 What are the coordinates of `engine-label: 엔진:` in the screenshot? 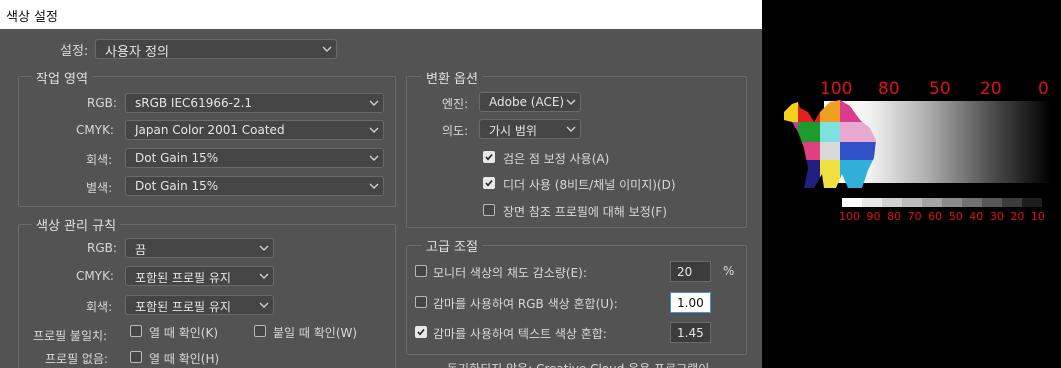 It's located at (455, 104).